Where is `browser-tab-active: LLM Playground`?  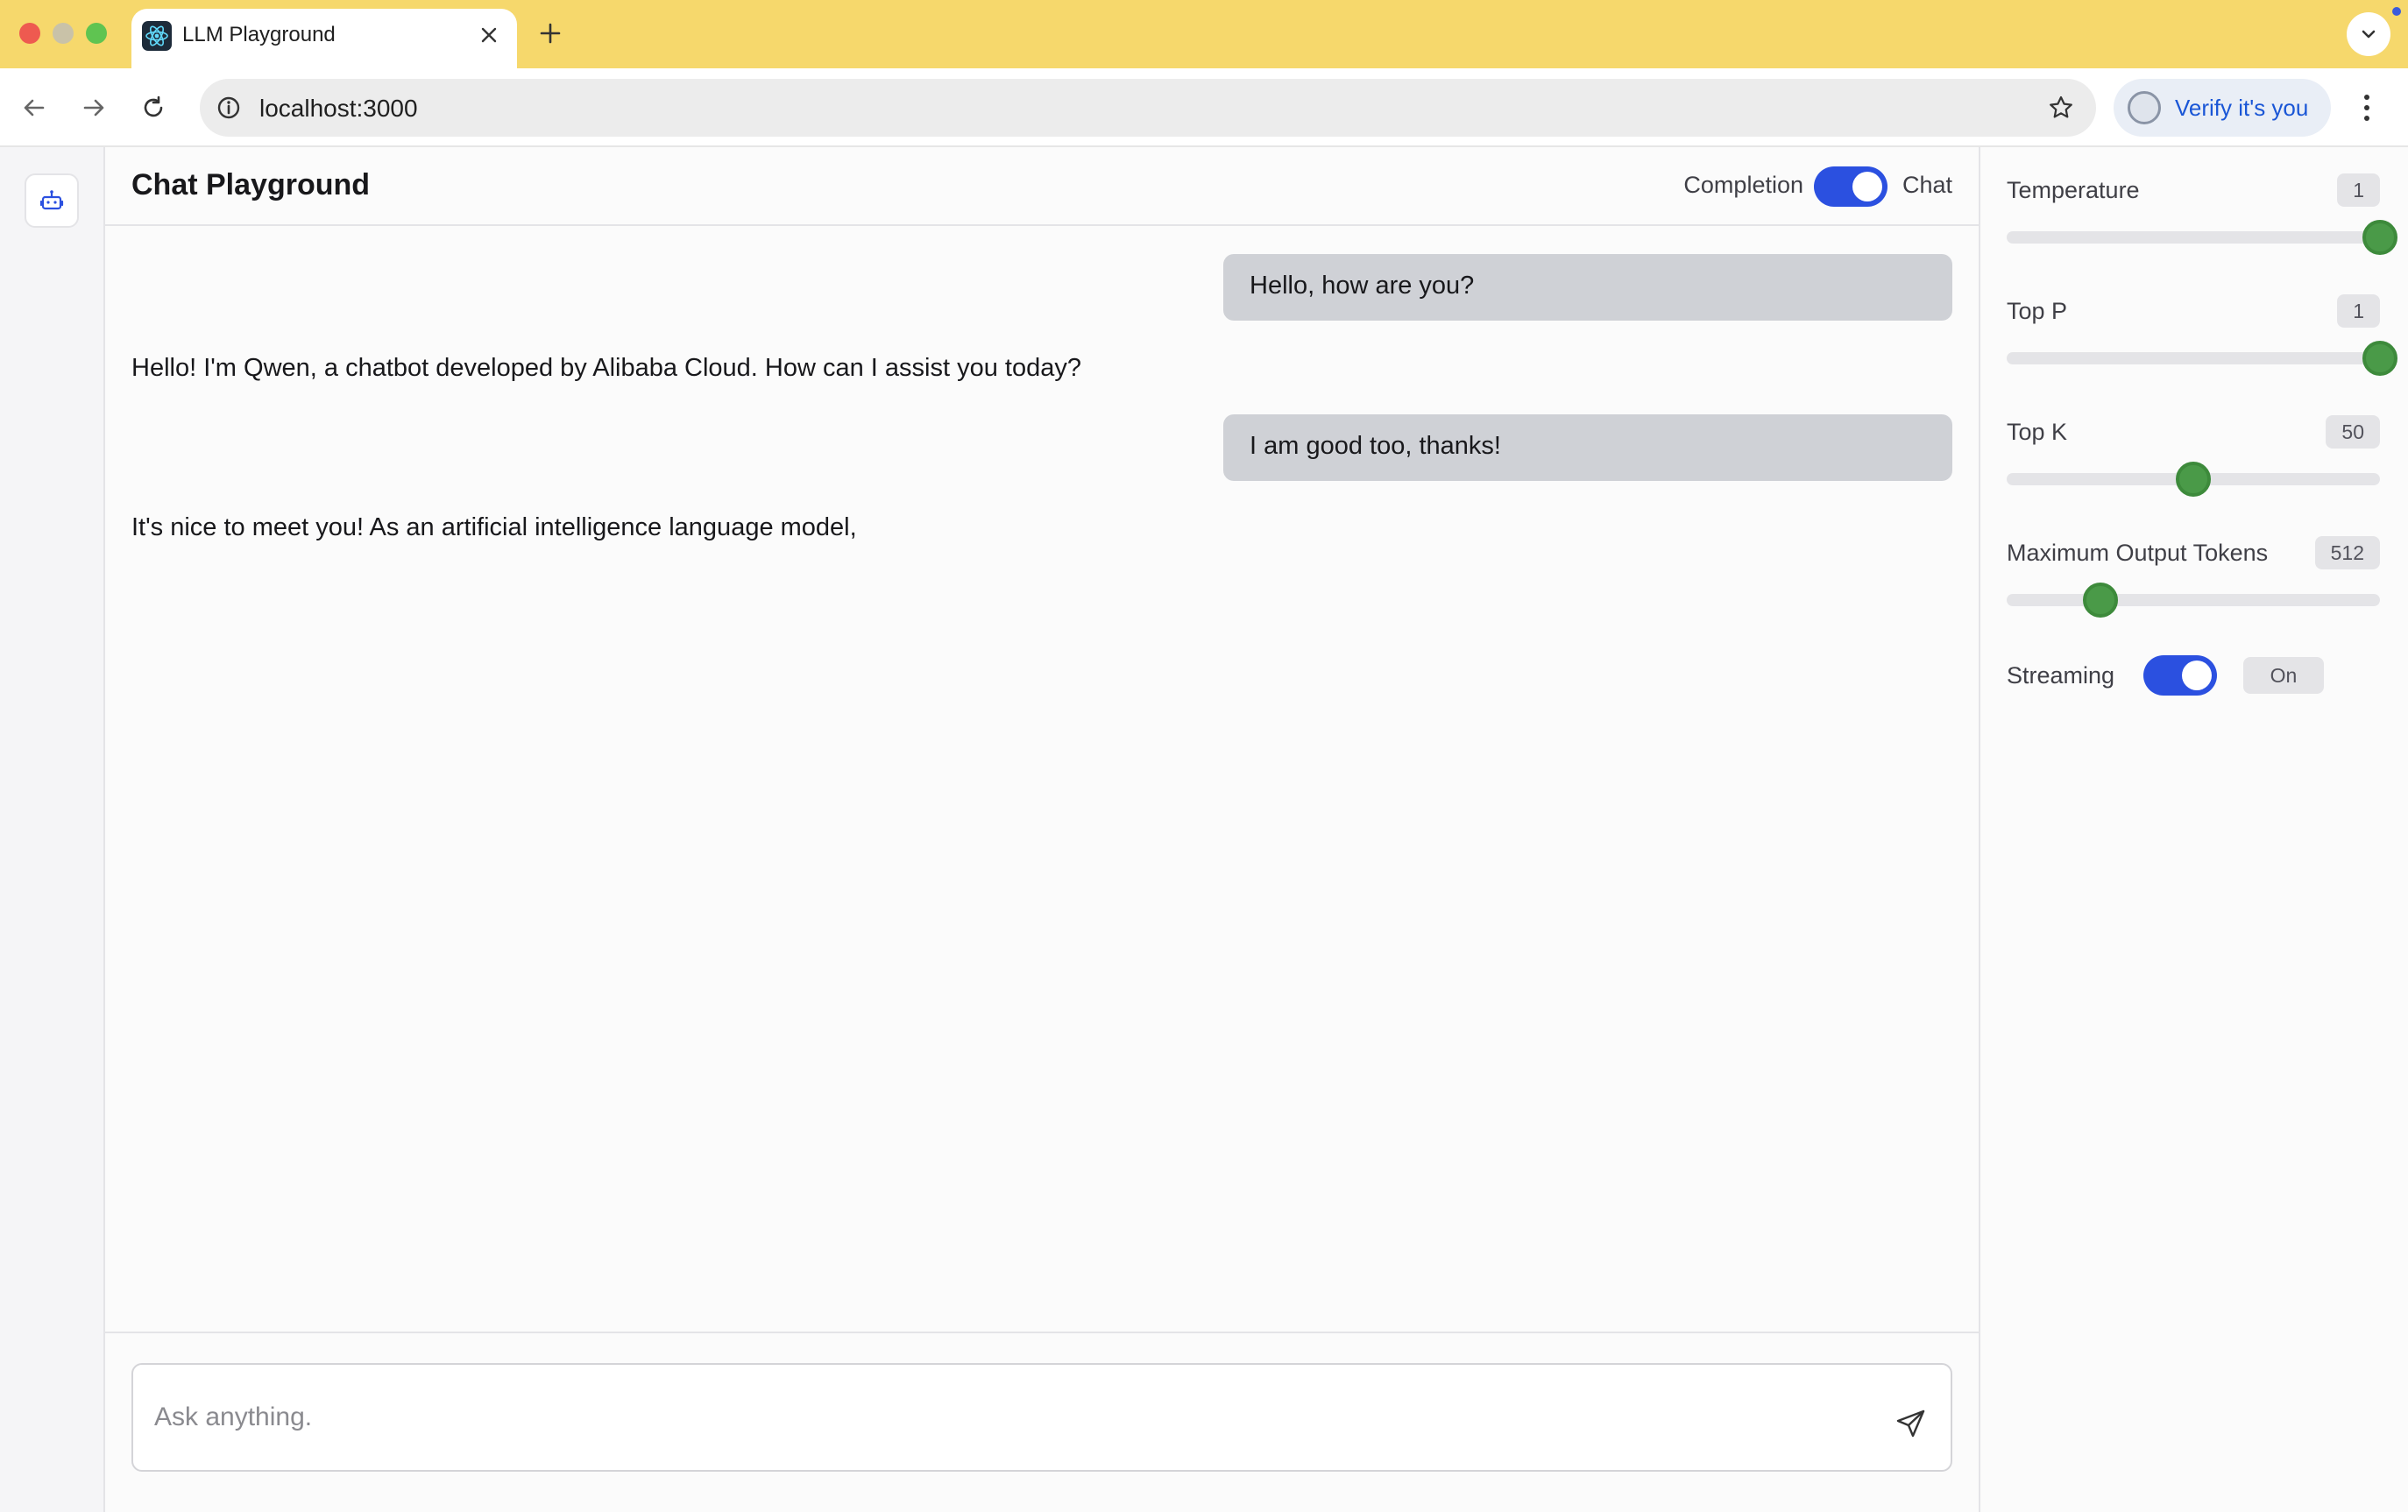 browser-tab-active: LLM Playground is located at coordinates (324, 38).